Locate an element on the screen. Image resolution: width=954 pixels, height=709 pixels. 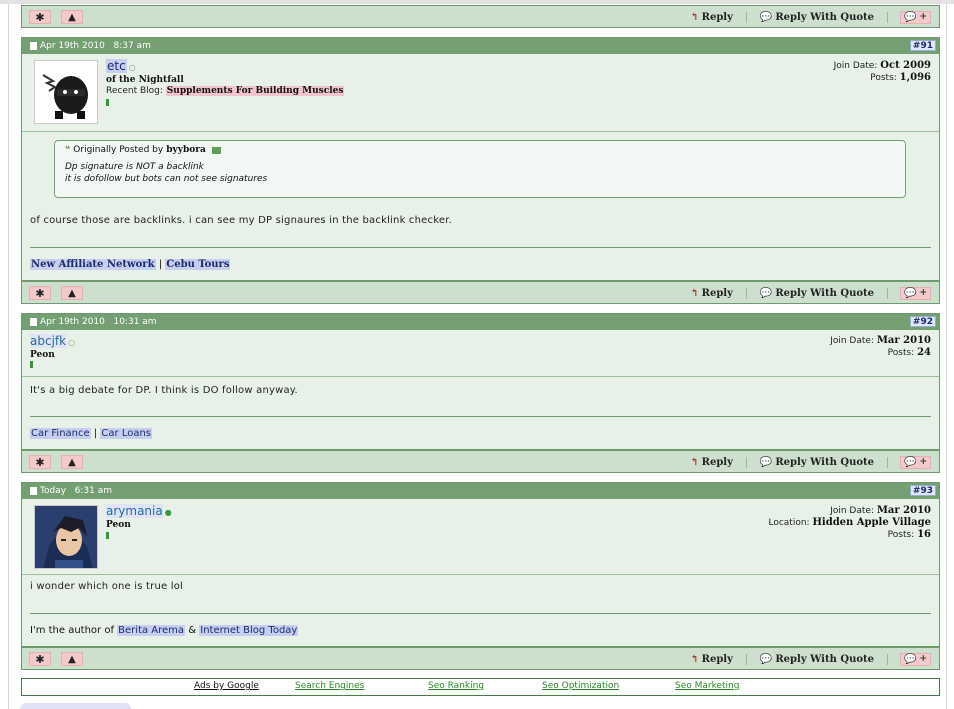
location: Hidden Apple Village is located at coordinates (871, 522).